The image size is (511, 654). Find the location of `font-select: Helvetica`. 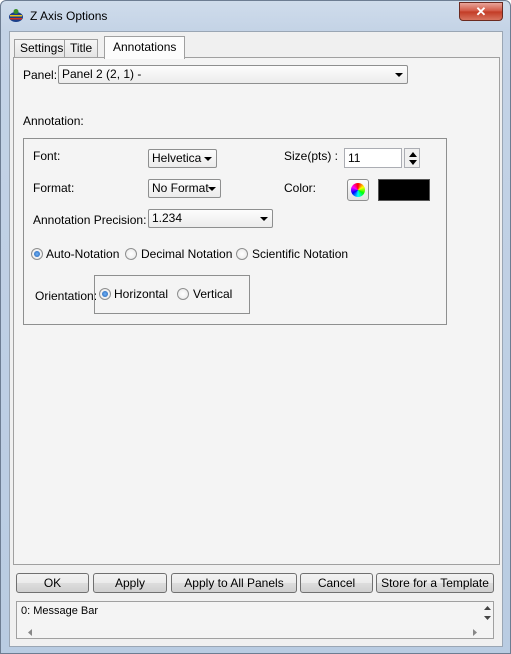

font-select: Helvetica is located at coordinates (182, 158).